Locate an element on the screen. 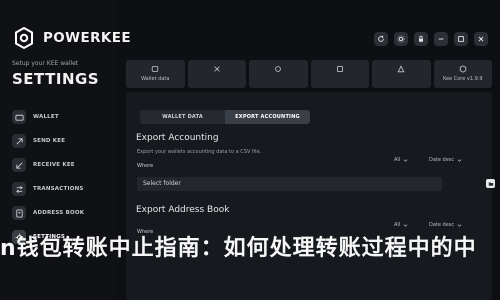 The width and height of the screenshot is (500, 300). toolbar-item-label: Kee Core v1.9.9 is located at coordinates (462, 79).